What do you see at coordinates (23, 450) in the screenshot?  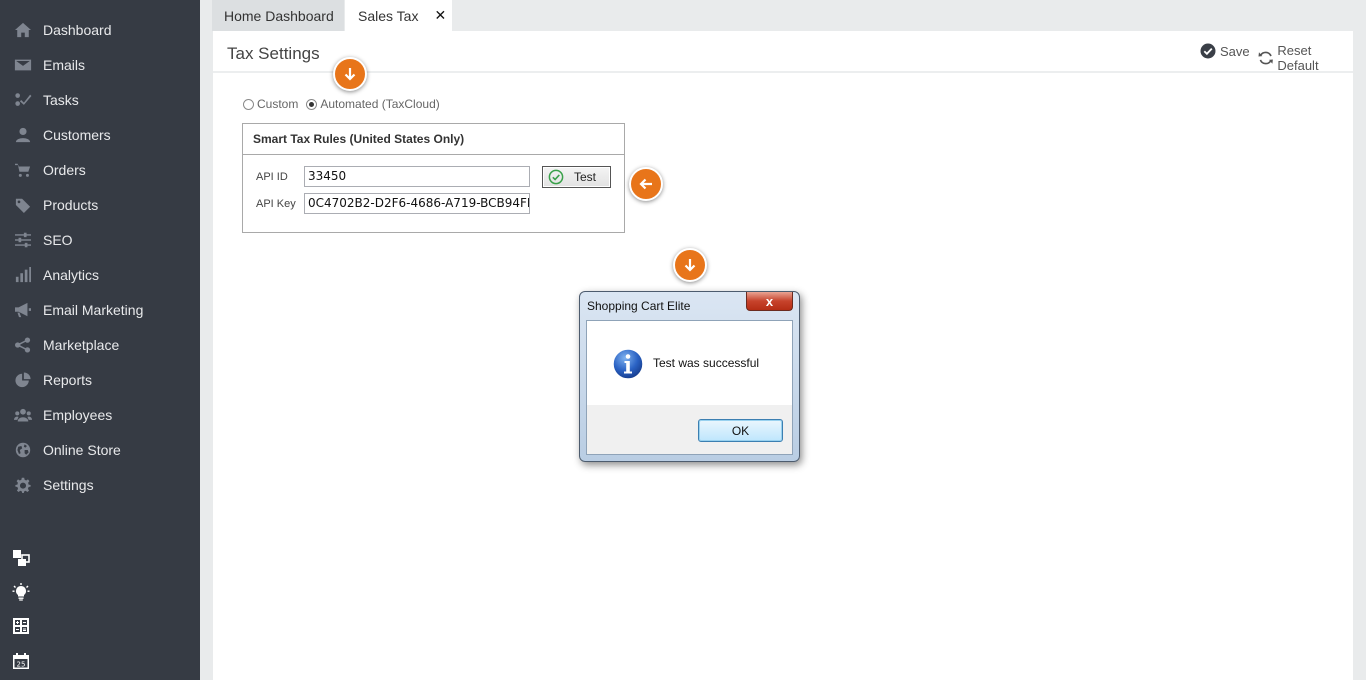 I see `globe-icon` at bounding box center [23, 450].